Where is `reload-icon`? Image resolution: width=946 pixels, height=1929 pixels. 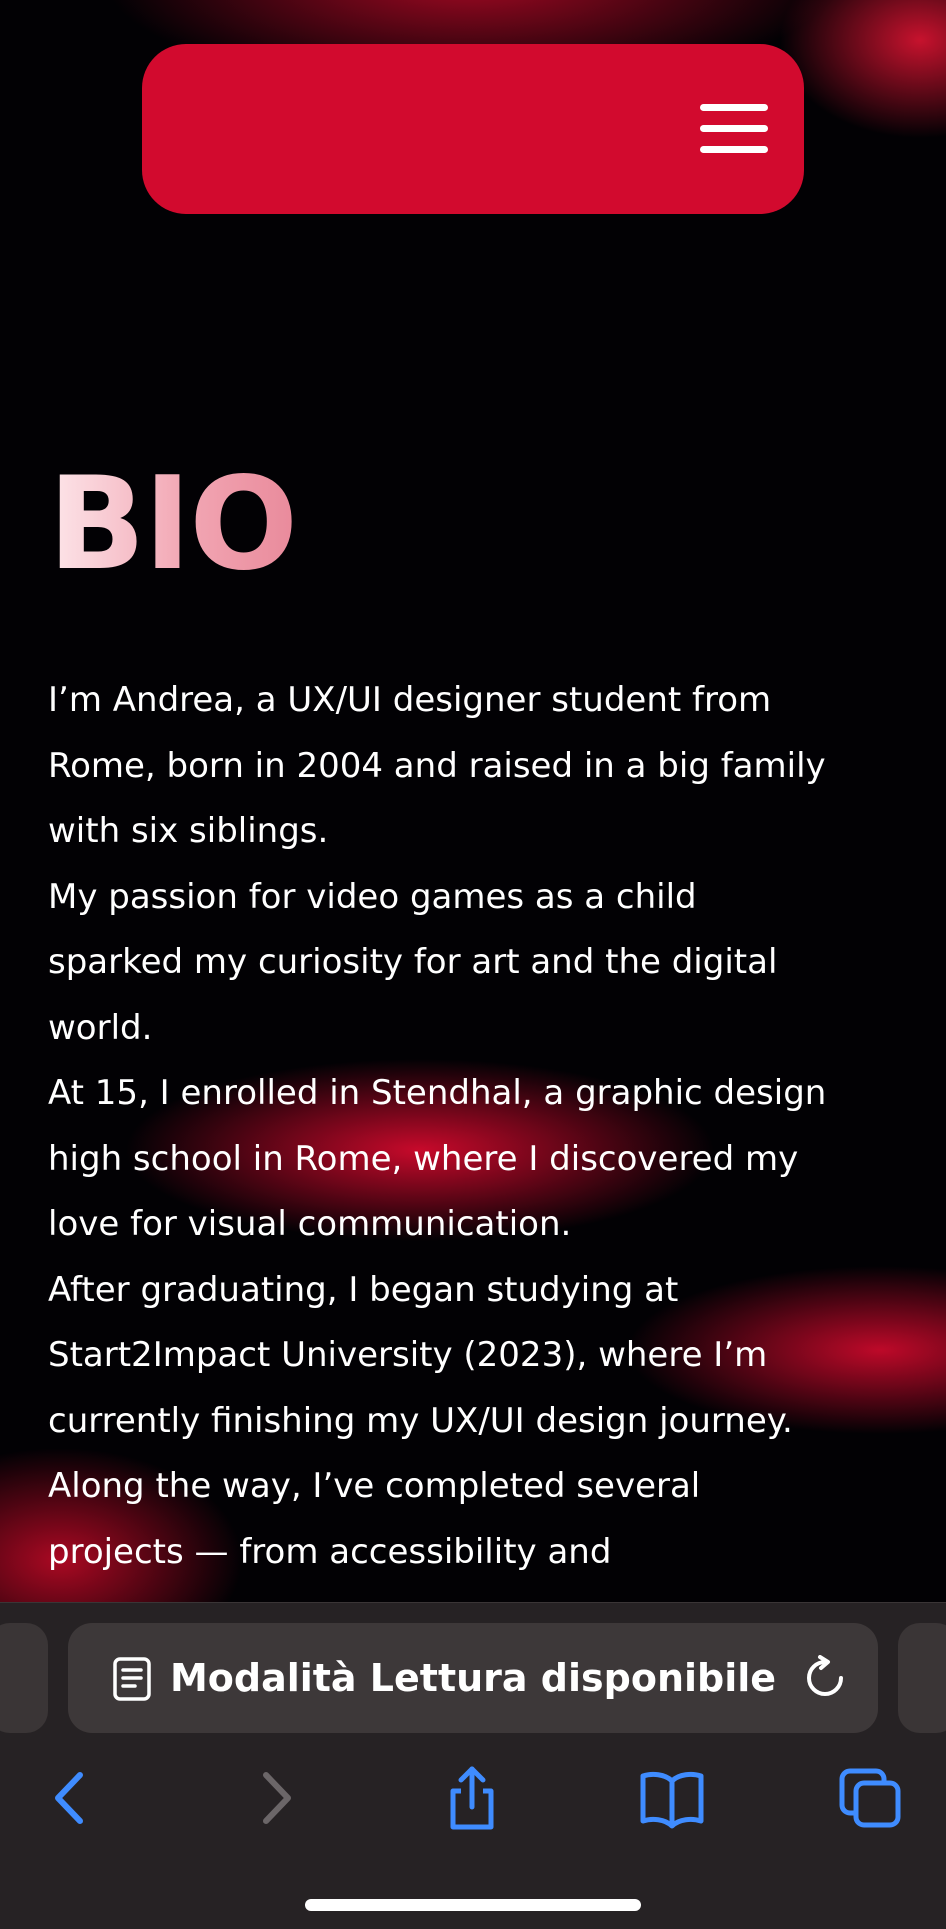 reload-icon is located at coordinates (825, 1678).